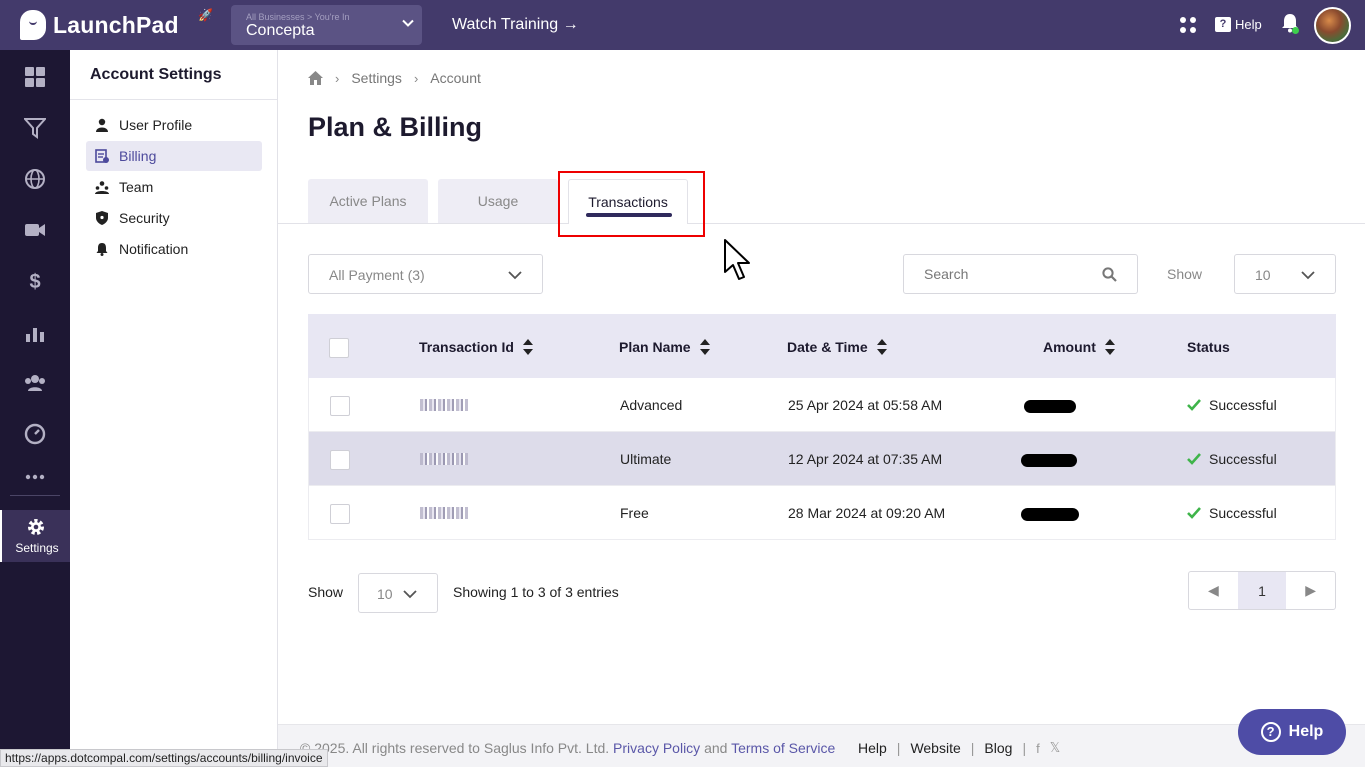  I want to click on more-icon, so click(35, 477).